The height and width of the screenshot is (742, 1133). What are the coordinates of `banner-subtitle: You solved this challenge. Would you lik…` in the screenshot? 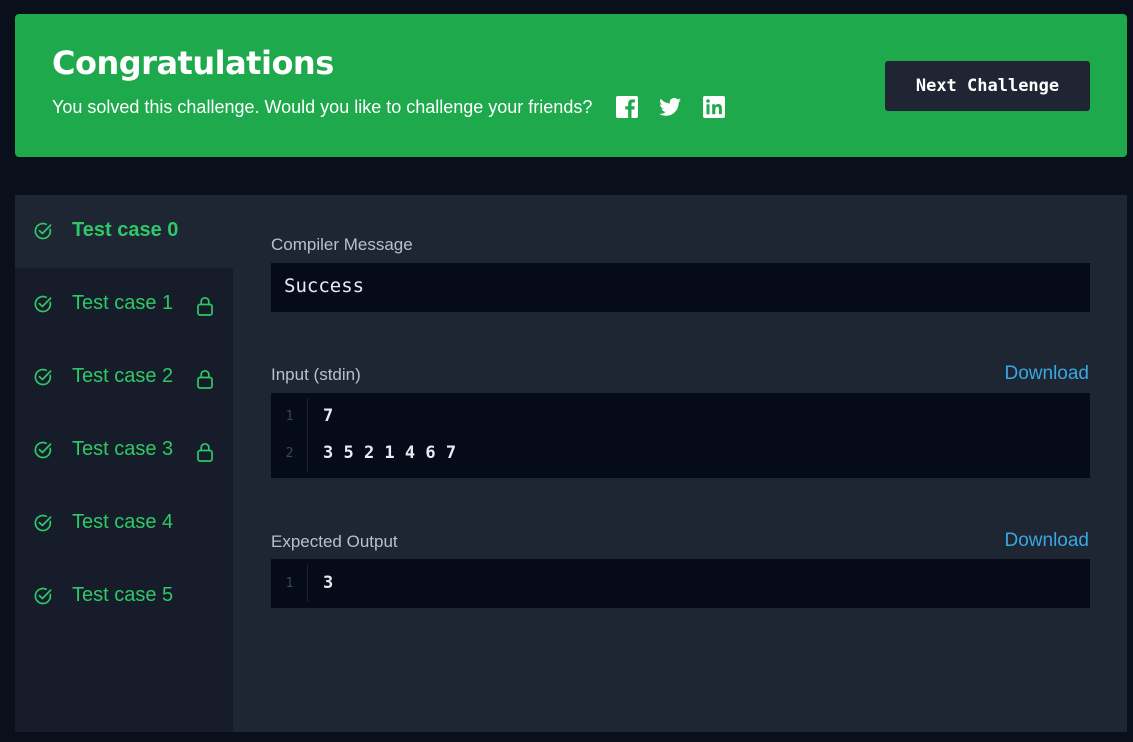 It's located at (322, 107).